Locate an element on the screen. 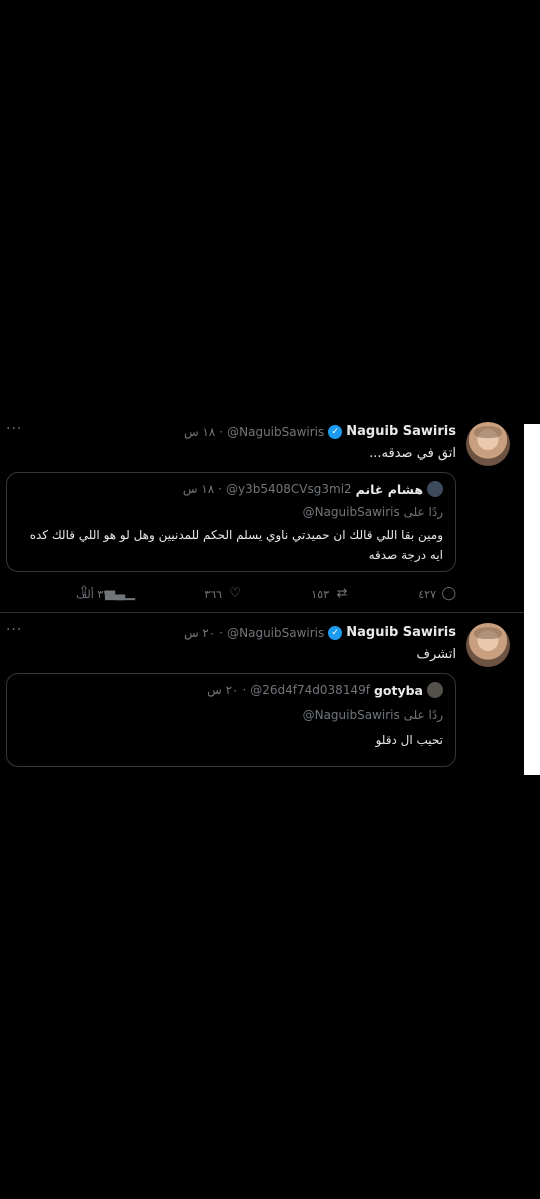 The width and height of the screenshot is (540, 1199). like-count: ٣٦٦ is located at coordinates (213, 594).